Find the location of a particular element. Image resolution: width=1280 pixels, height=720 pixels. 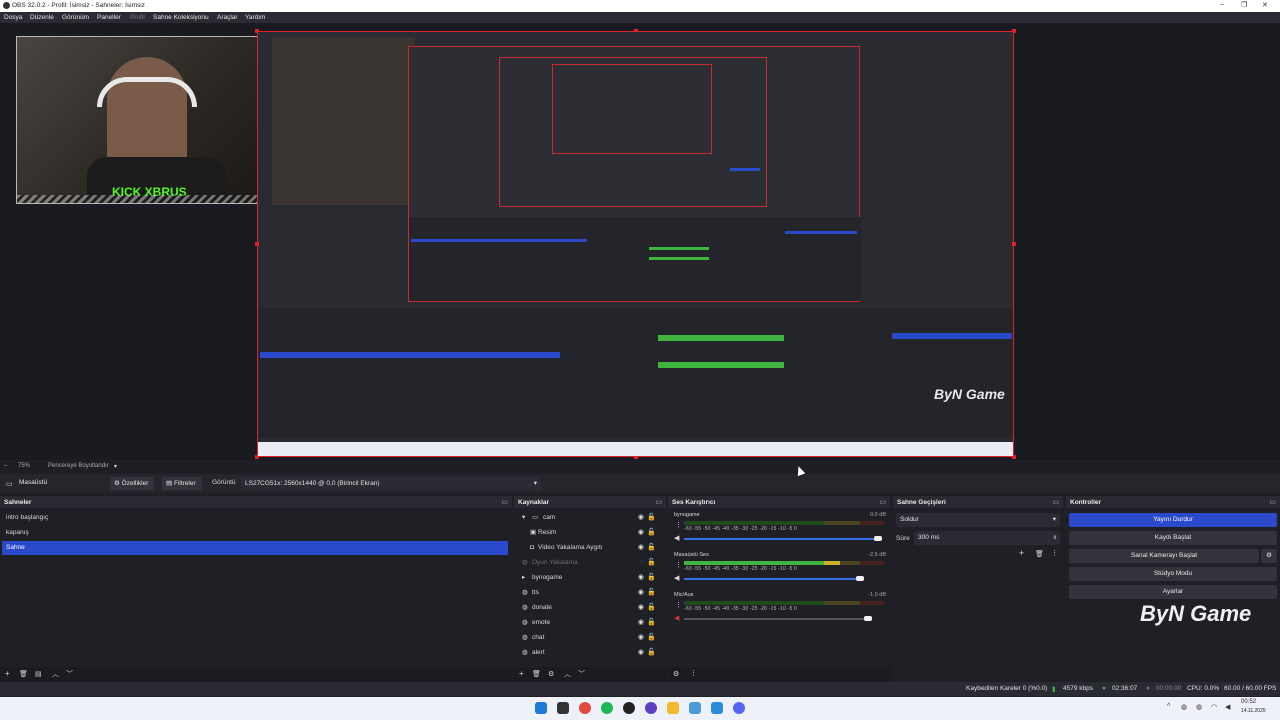

close-button: ✕ is located at coordinates (1265, 5).